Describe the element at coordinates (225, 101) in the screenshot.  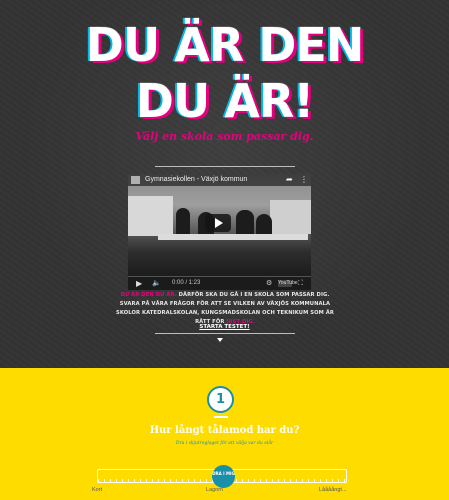
I see `headline-line2: DU ÄR!` at that location.